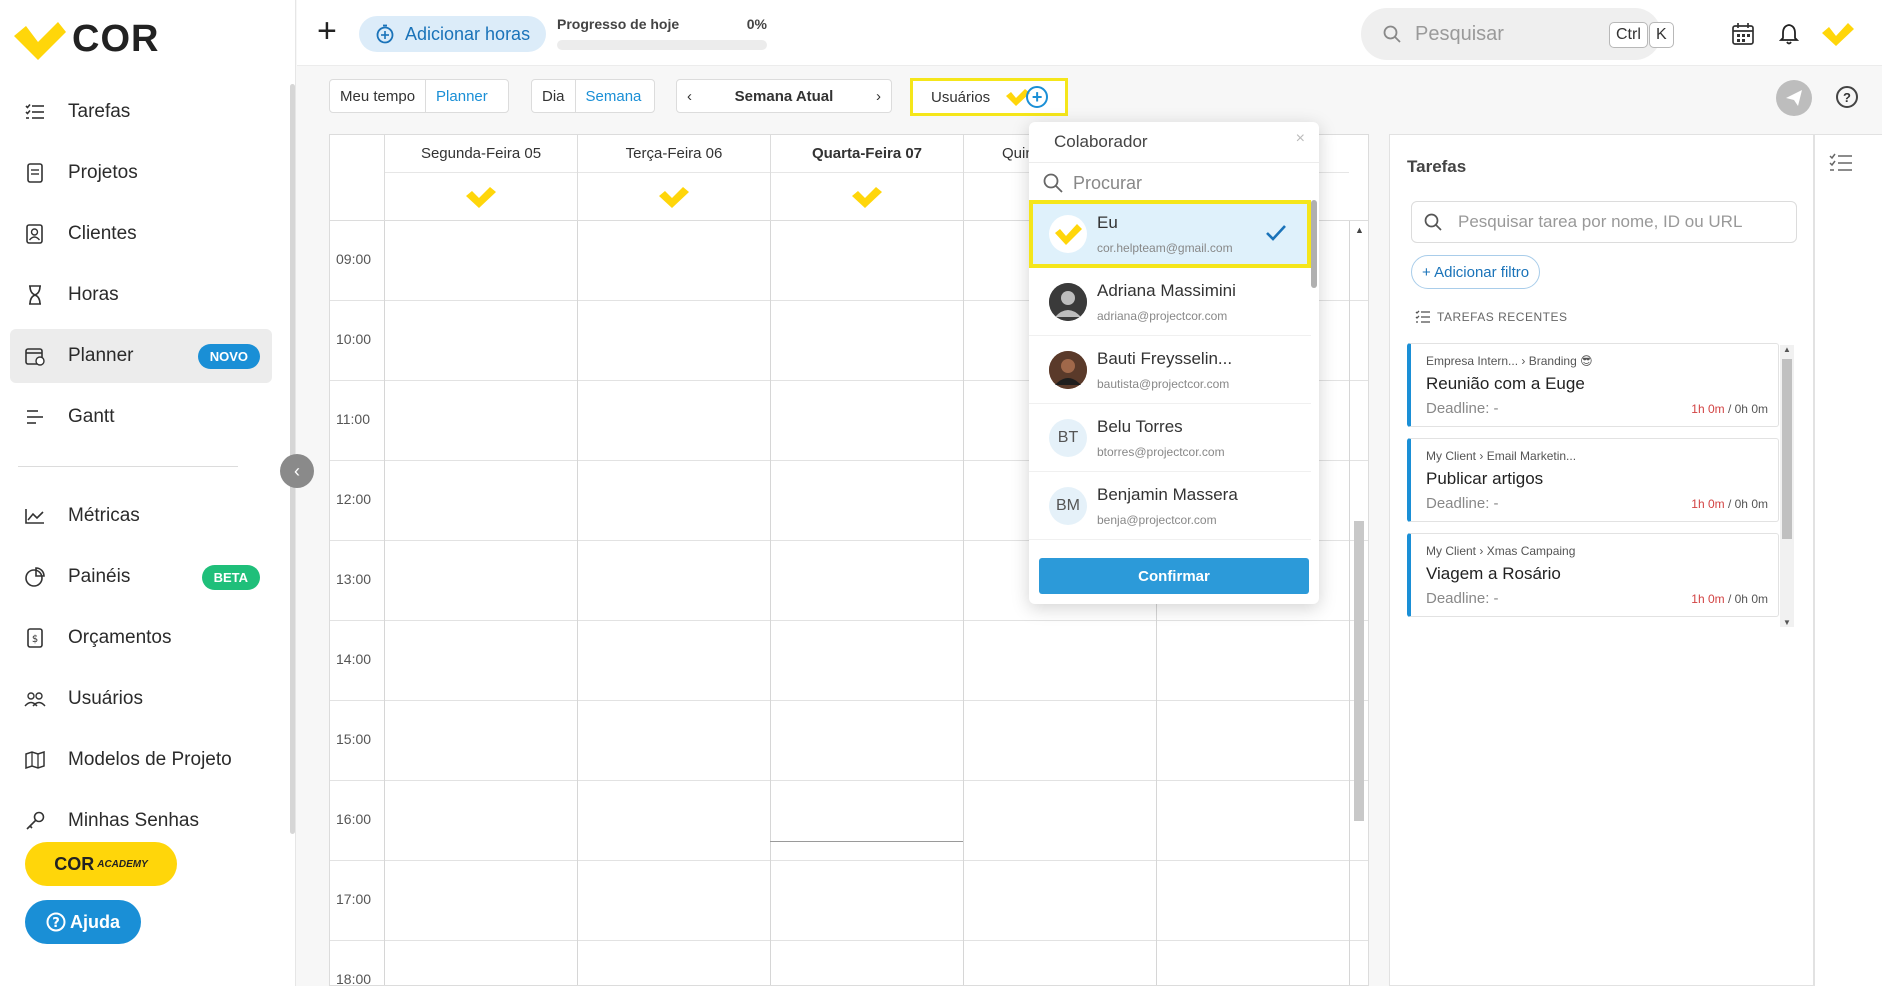  Describe the element at coordinates (1157, 519) in the screenshot. I see `collaborator-email: benja@projectcor.com` at that location.